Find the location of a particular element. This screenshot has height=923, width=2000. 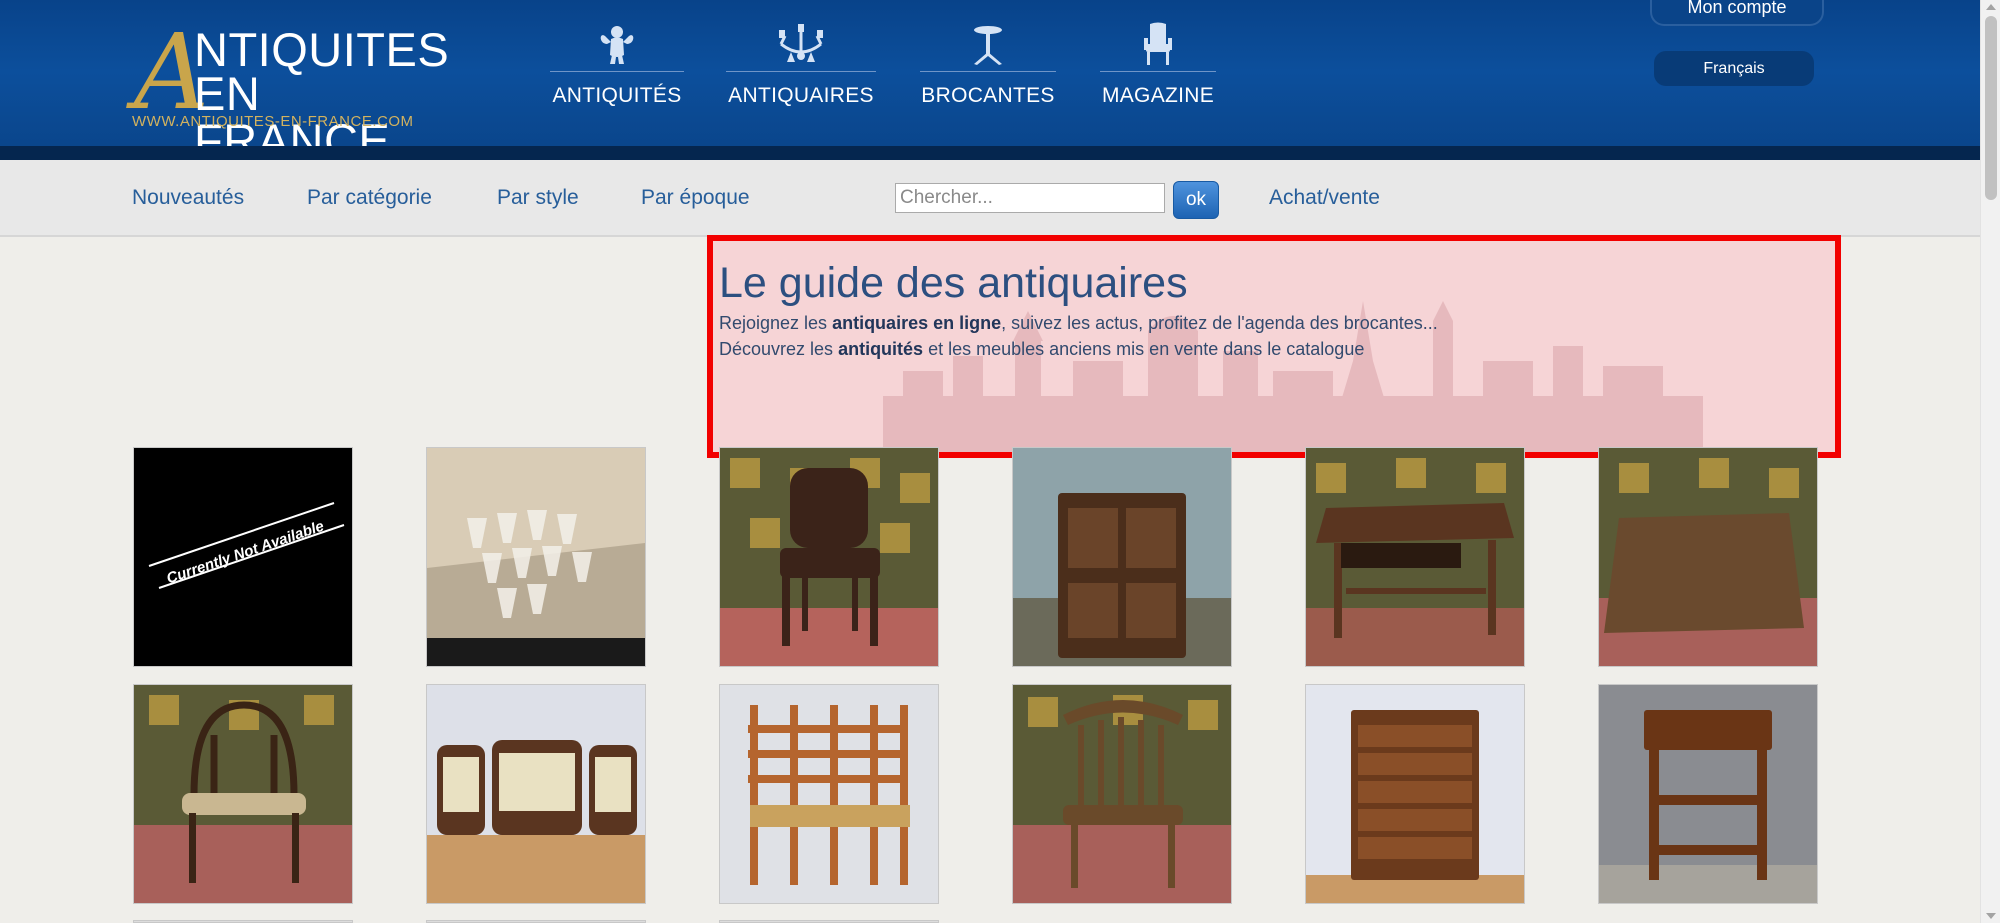

nav-brocantes: BROCANTES is located at coordinates (988, 67).